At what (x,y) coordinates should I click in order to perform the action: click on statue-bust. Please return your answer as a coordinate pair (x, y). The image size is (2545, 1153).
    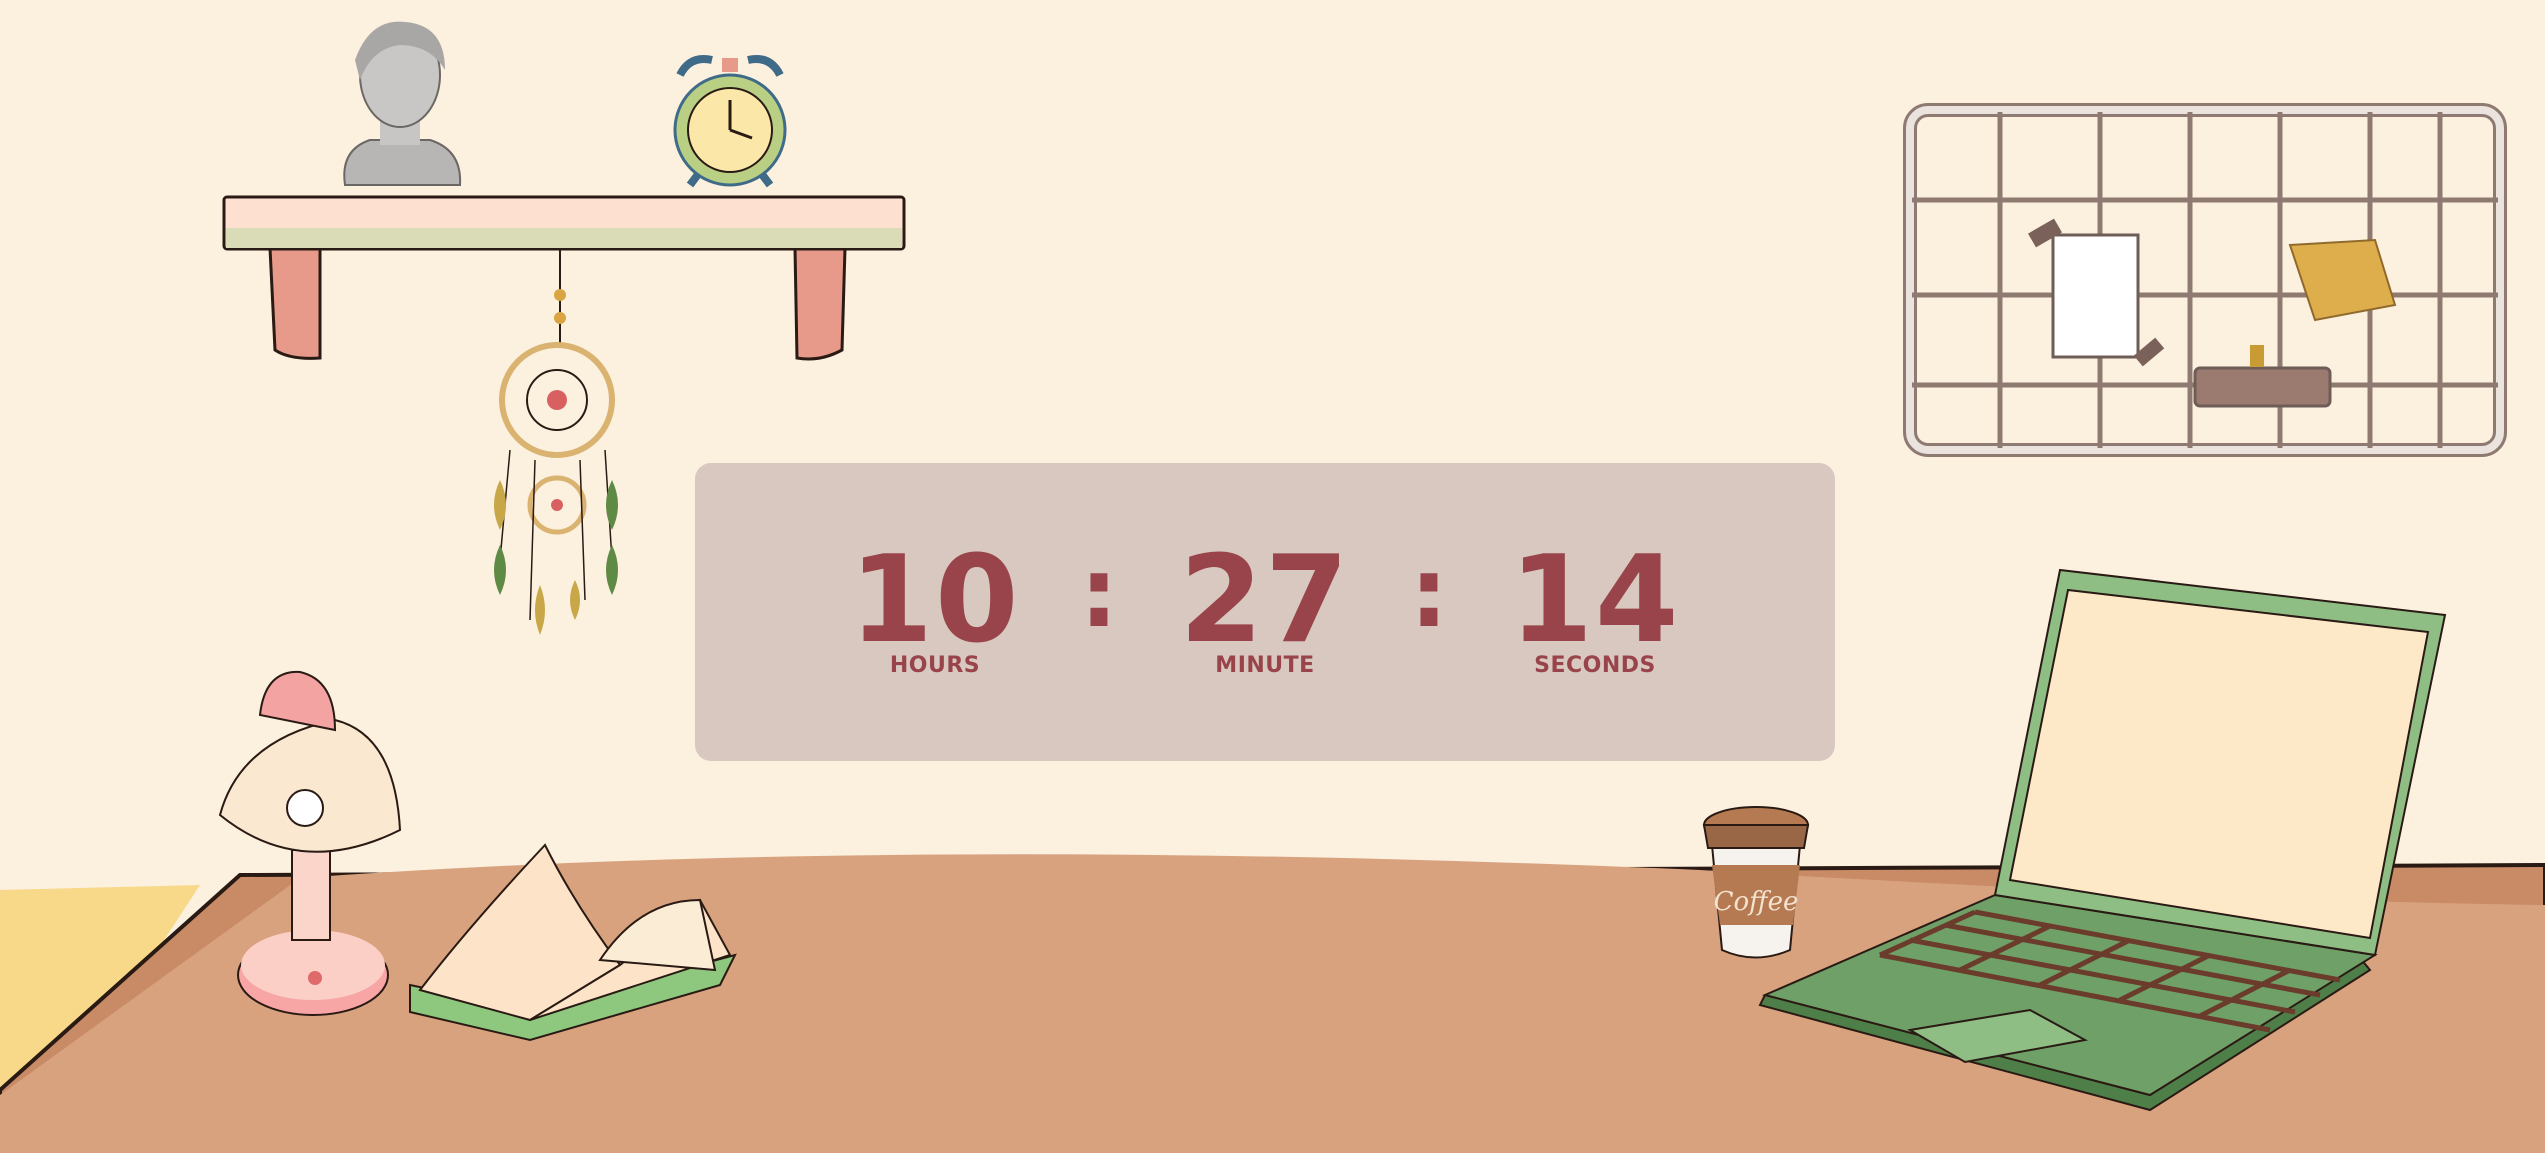
    Looking at the image, I should click on (402, 103).